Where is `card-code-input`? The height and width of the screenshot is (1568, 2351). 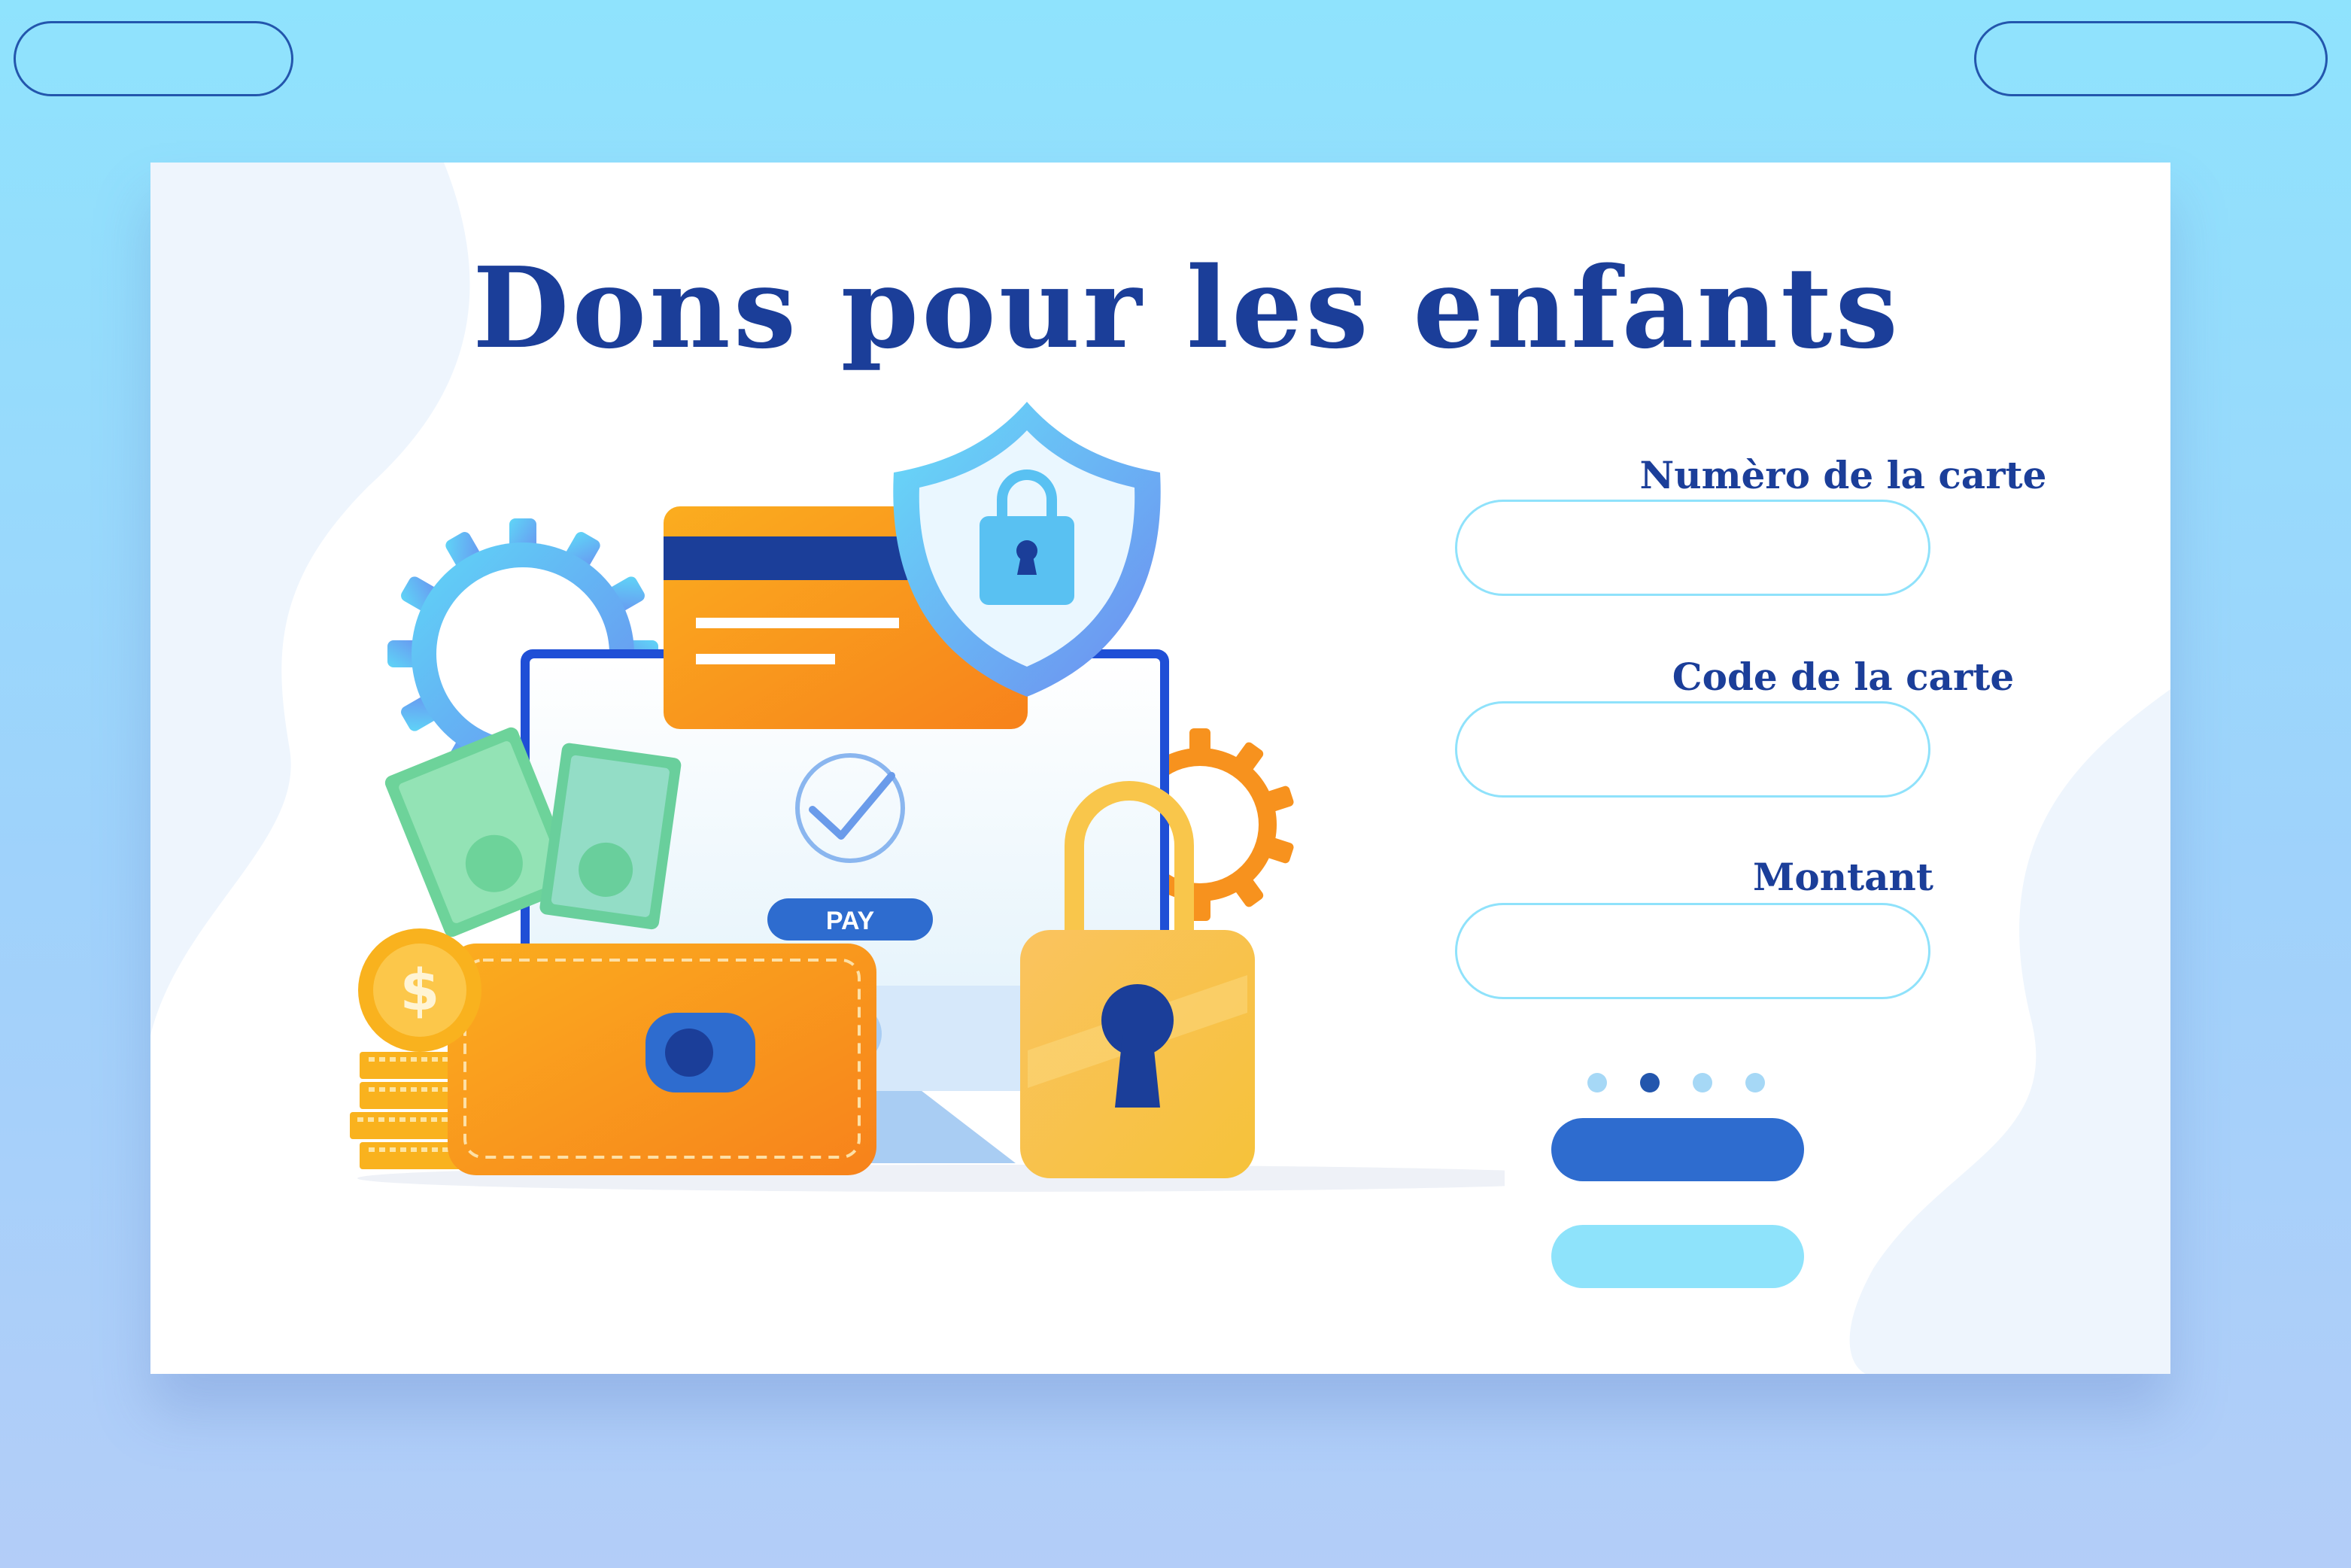
card-code-input is located at coordinates (1692, 749).